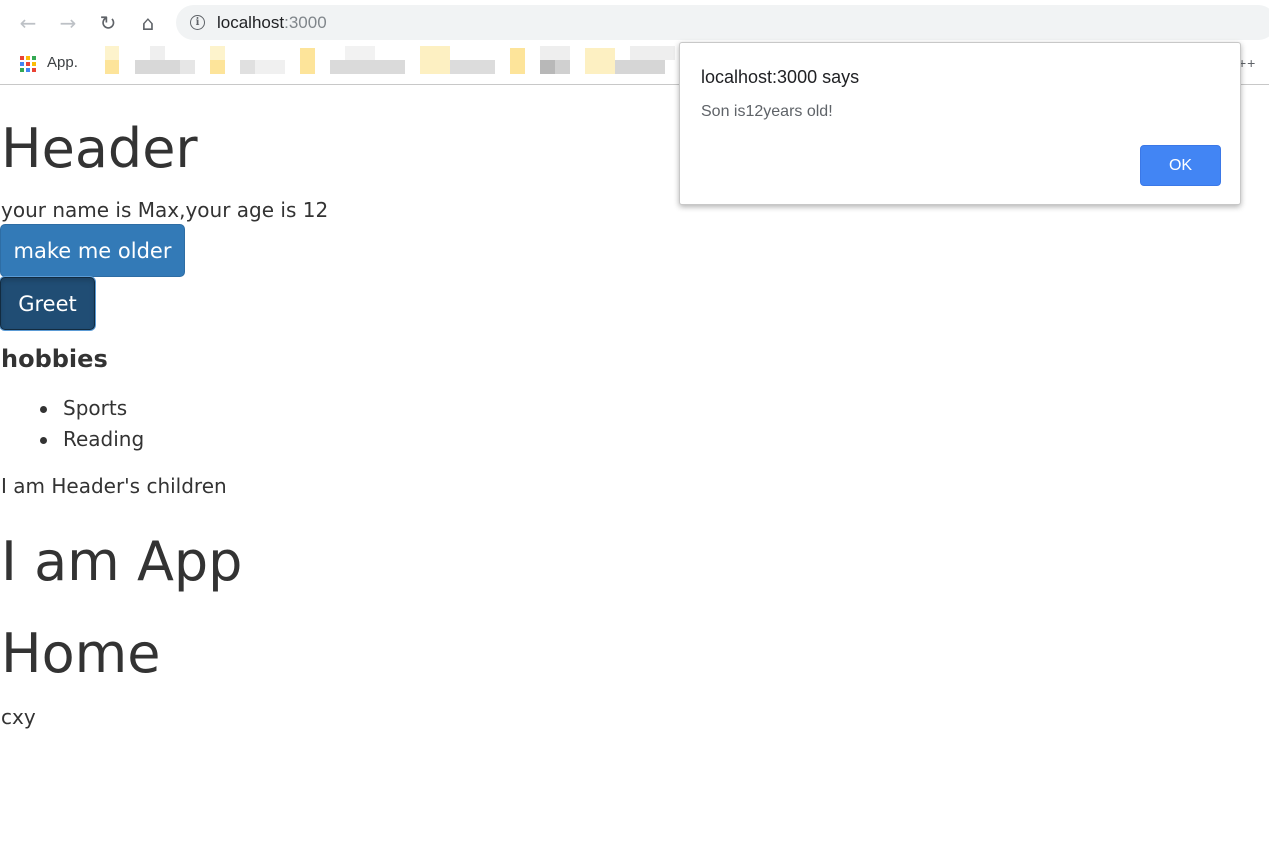  Describe the element at coordinates (148, 23) in the screenshot. I see `home-icon: ⌂` at that location.